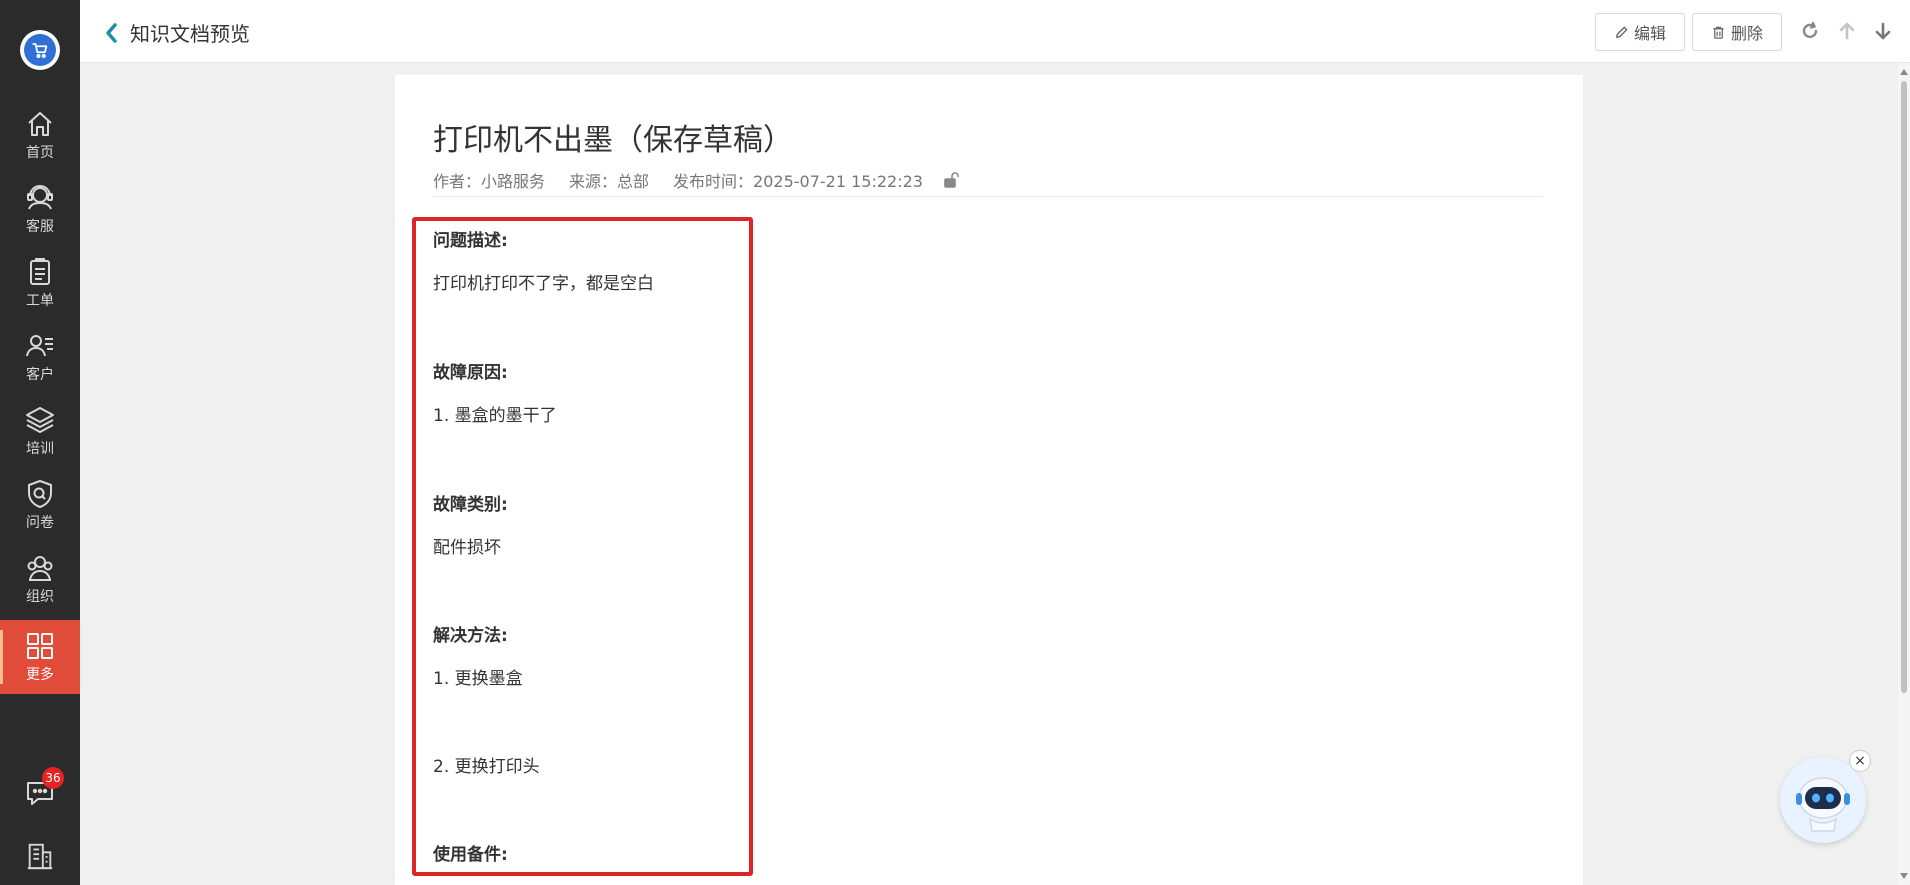 The height and width of the screenshot is (885, 1910). Describe the element at coordinates (40, 523) in the screenshot. I see `sidebar-item-label: 问卷` at that location.